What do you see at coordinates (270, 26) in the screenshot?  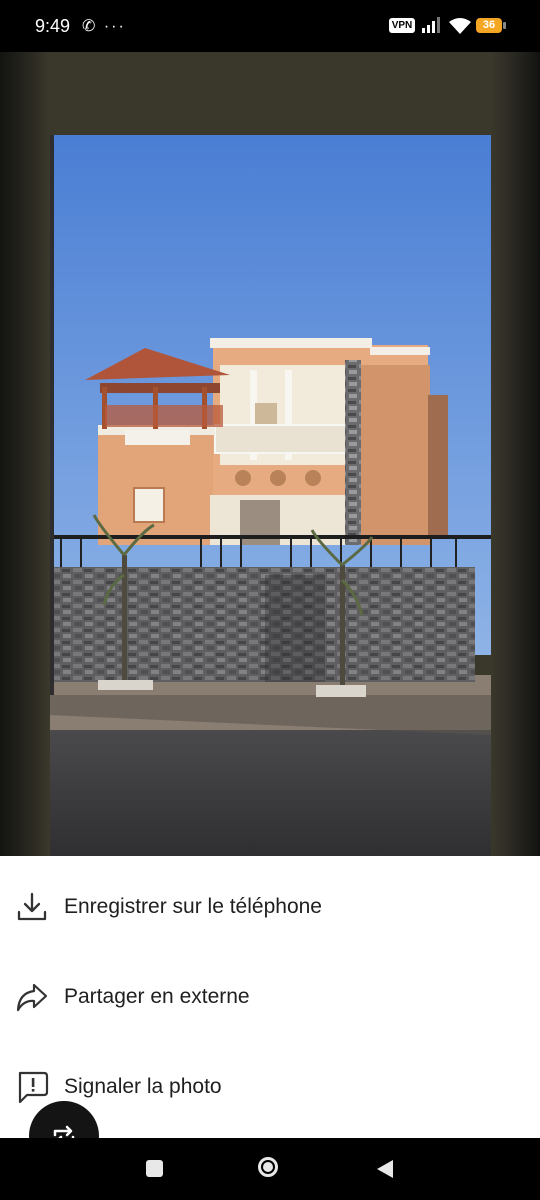 I see `status-bar: 9:49 ✆ ··· VPN 36` at bounding box center [270, 26].